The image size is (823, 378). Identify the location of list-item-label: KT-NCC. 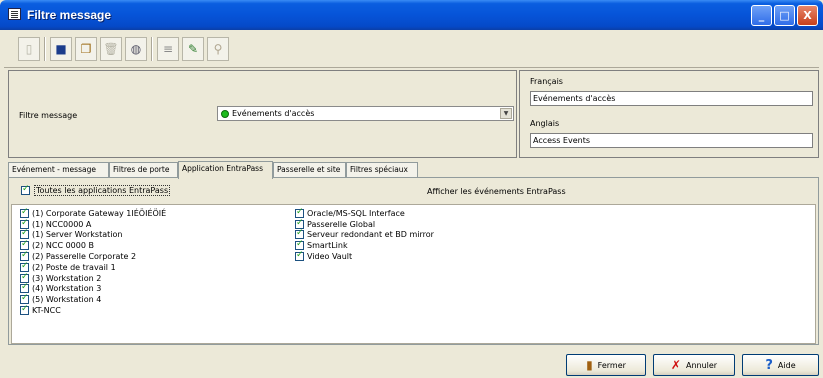
(46, 311).